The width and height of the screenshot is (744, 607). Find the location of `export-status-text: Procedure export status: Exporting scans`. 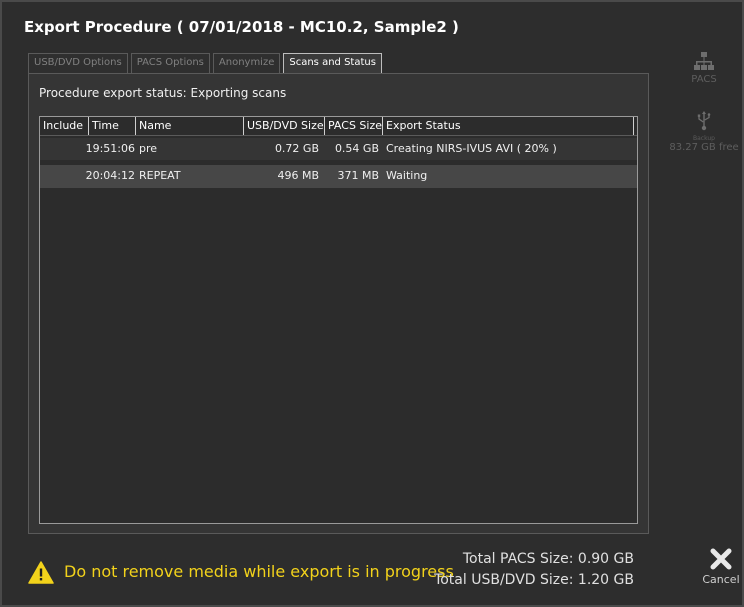

export-status-text: Procedure export status: Exporting scans is located at coordinates (163, 93).